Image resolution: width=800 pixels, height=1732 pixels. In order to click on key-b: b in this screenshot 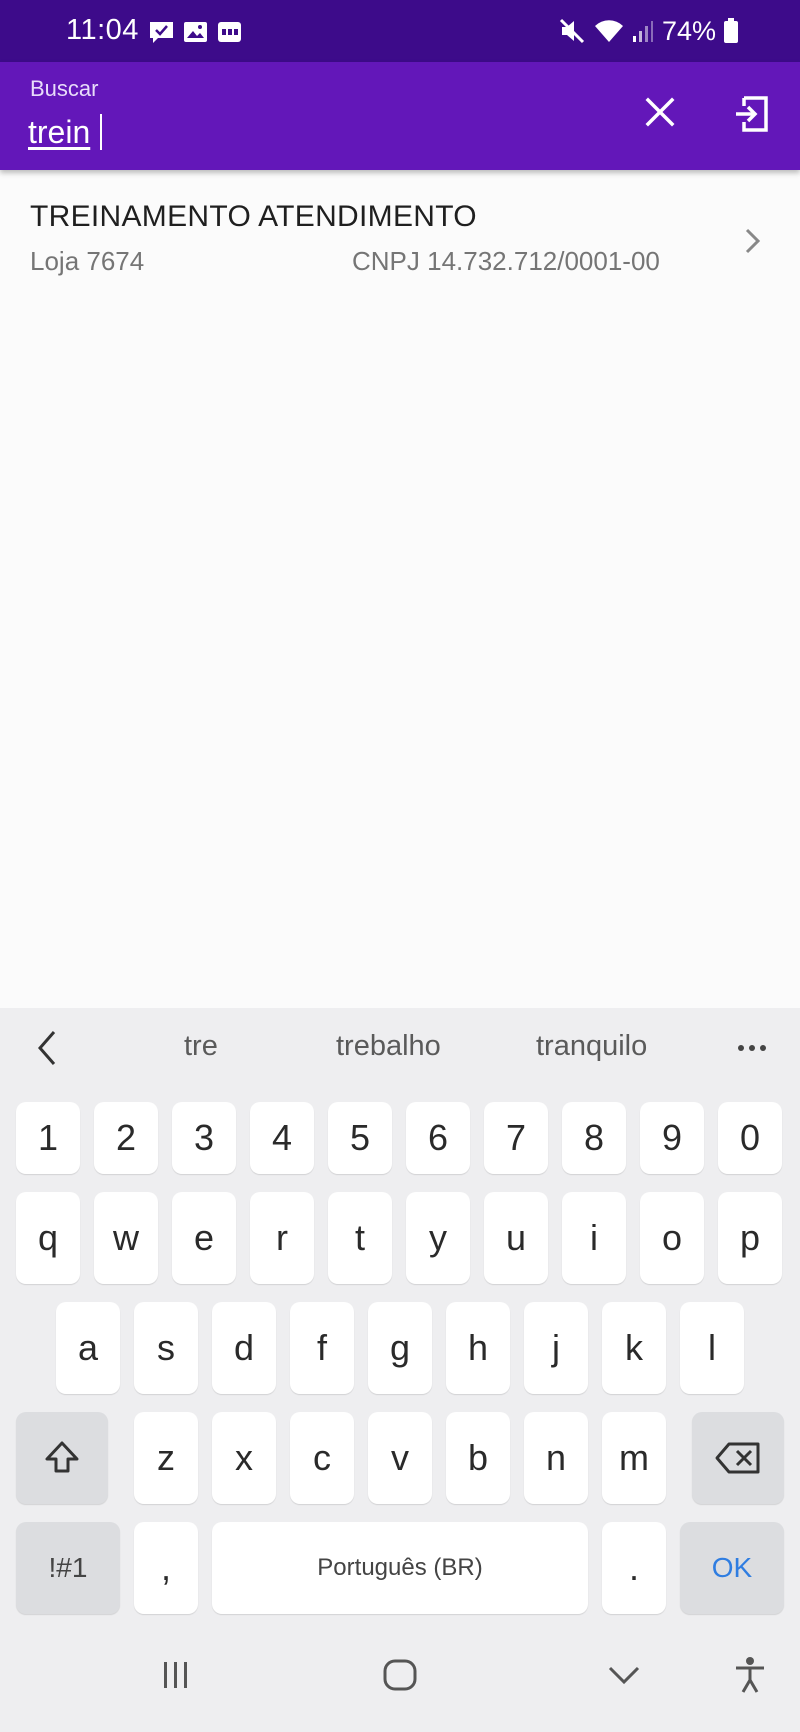, I will do `click(478, 1458)`.